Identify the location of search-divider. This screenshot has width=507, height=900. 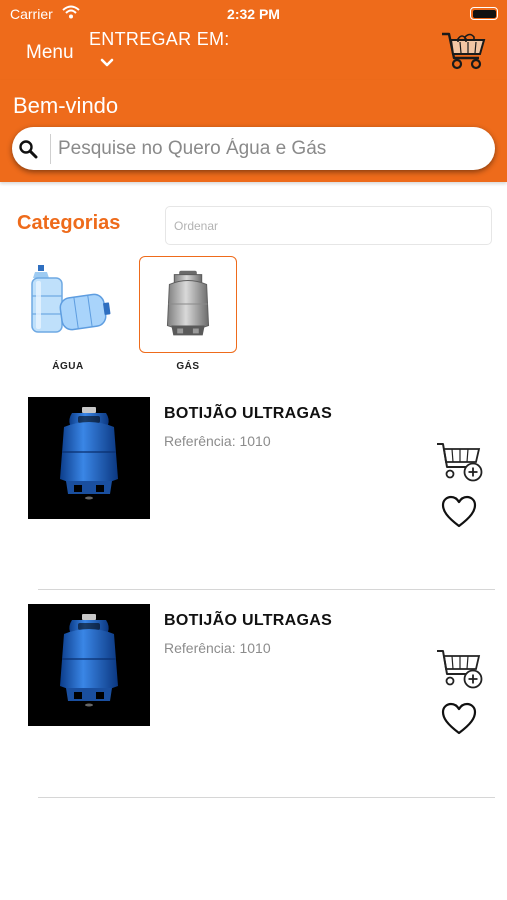
(50, 149).